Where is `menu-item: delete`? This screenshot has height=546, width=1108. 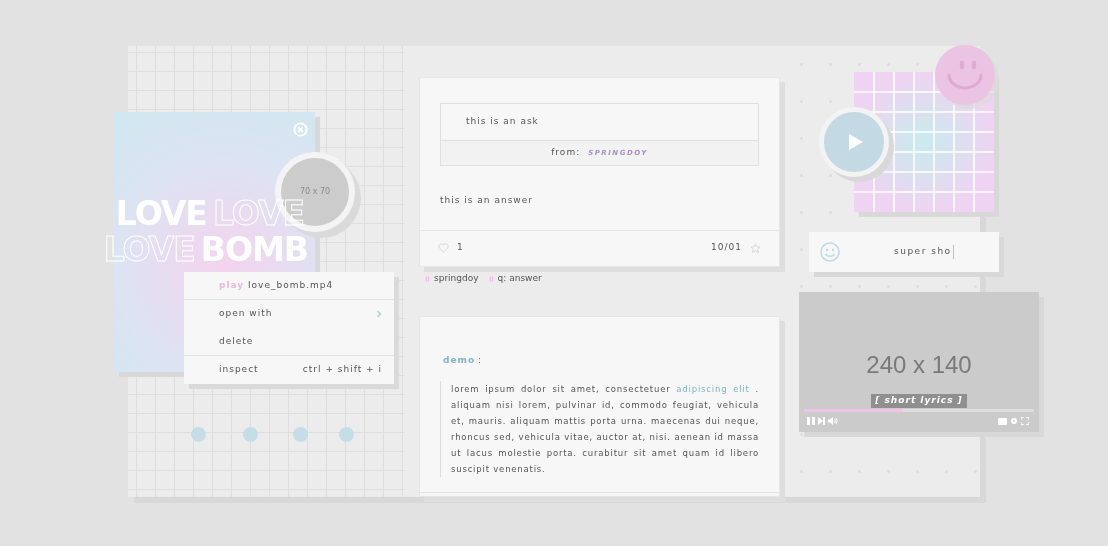
menu-item: delete is located at coordinates (289, 342).